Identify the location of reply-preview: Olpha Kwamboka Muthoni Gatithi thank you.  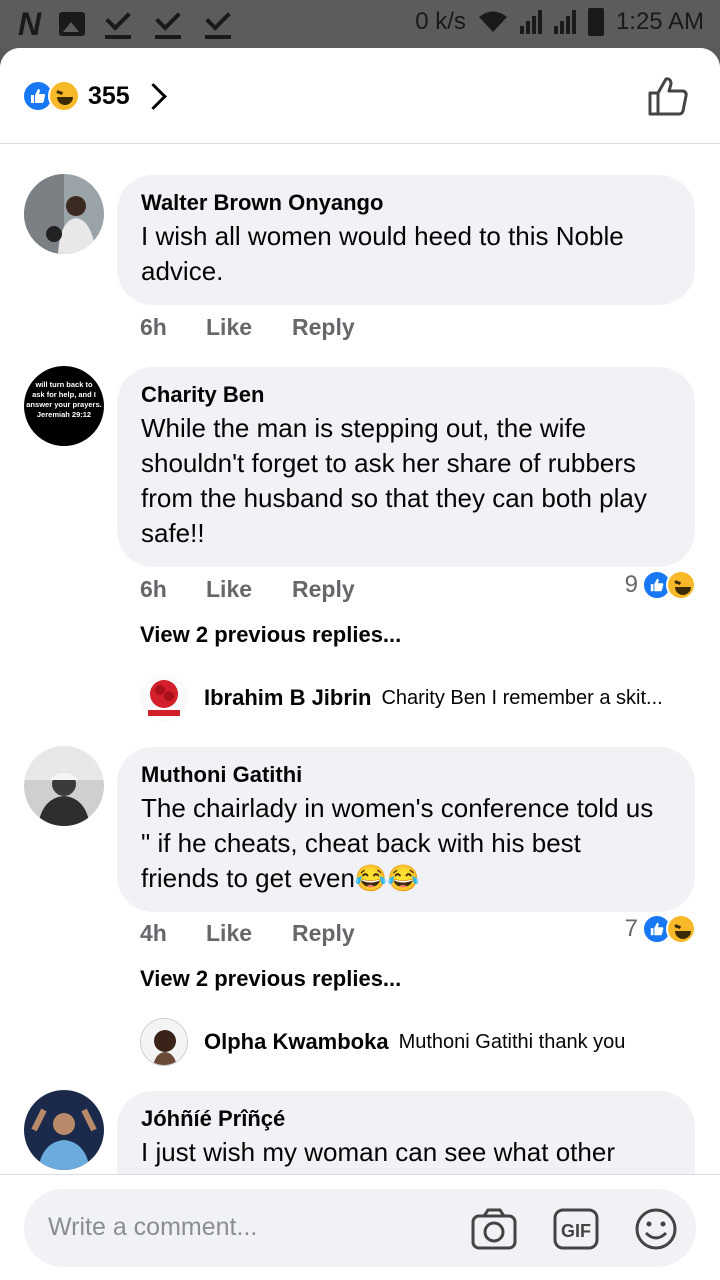
(382, 1042).